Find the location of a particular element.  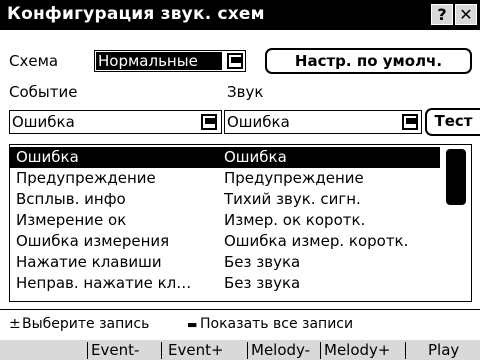

list-item: Предупреждение Предупреждение is located at coordinates (225, 178).